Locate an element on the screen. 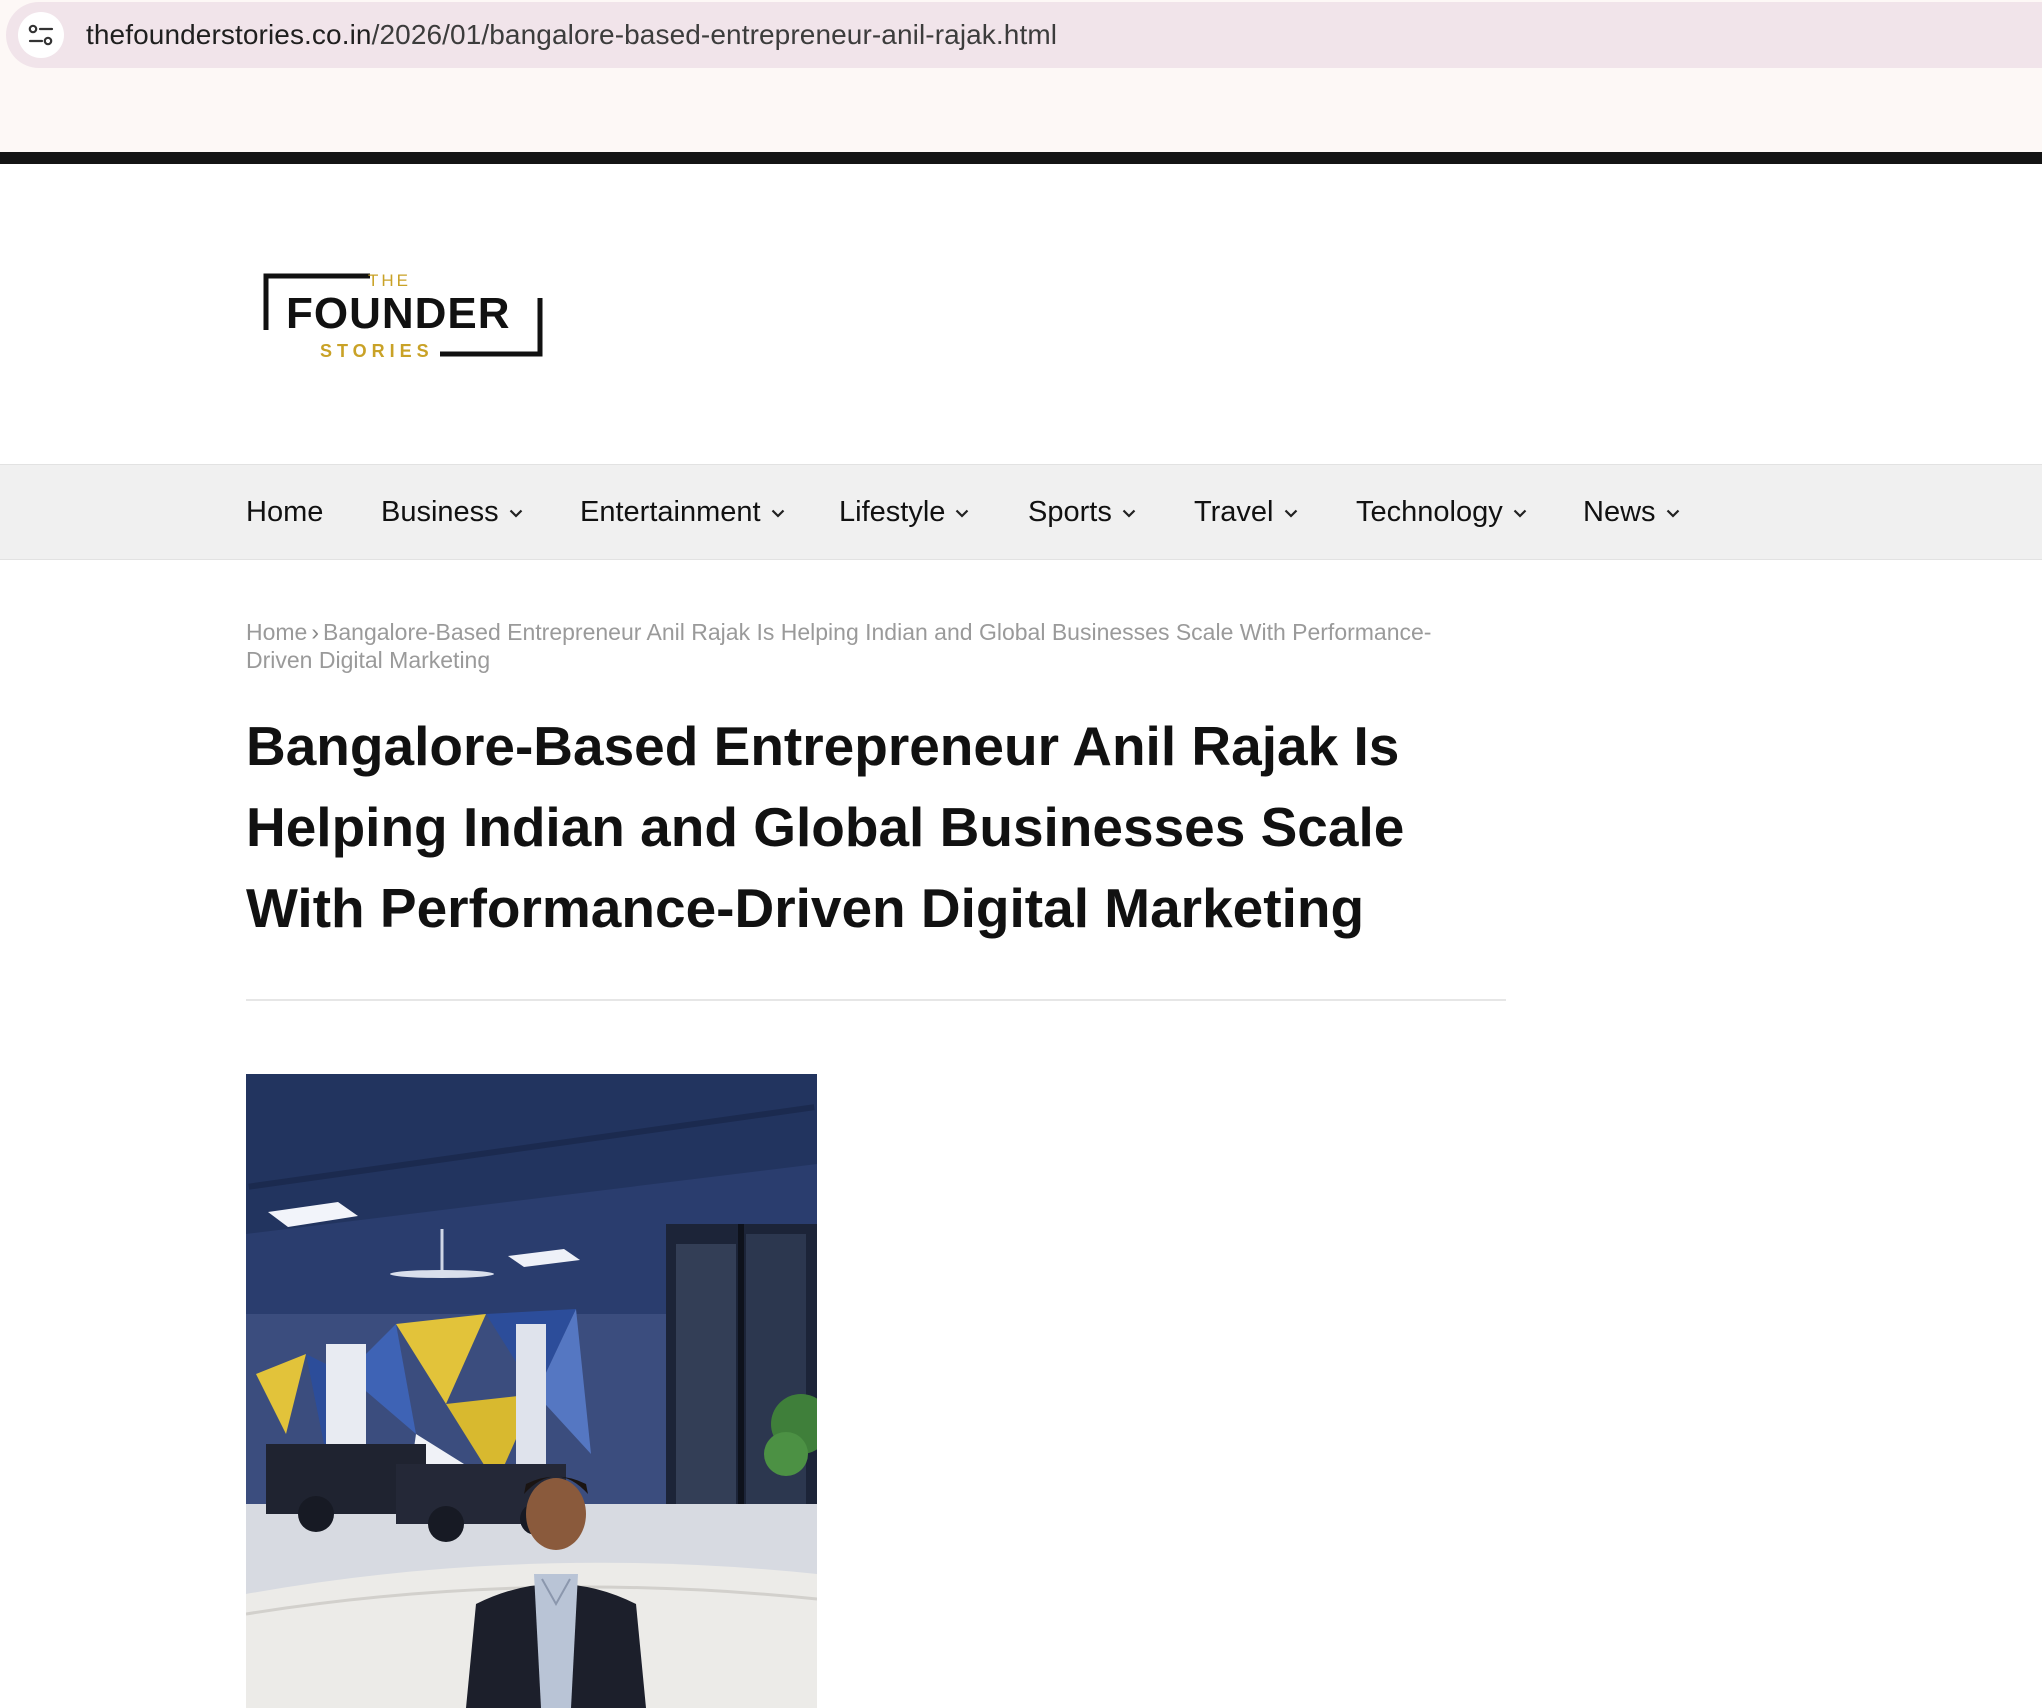 This screenshot has width=2042, height=1708. nav-item-lifestyle: Lifestyle is located at coordinates (904, 512).